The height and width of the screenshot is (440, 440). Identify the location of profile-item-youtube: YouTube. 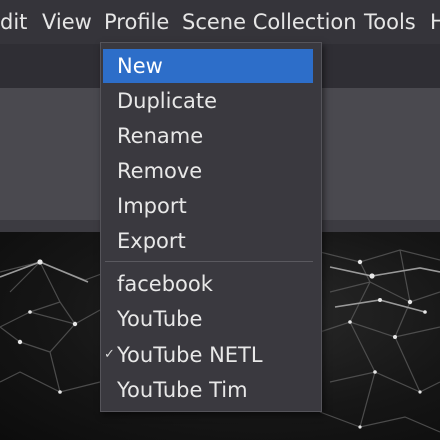
(208, 319).